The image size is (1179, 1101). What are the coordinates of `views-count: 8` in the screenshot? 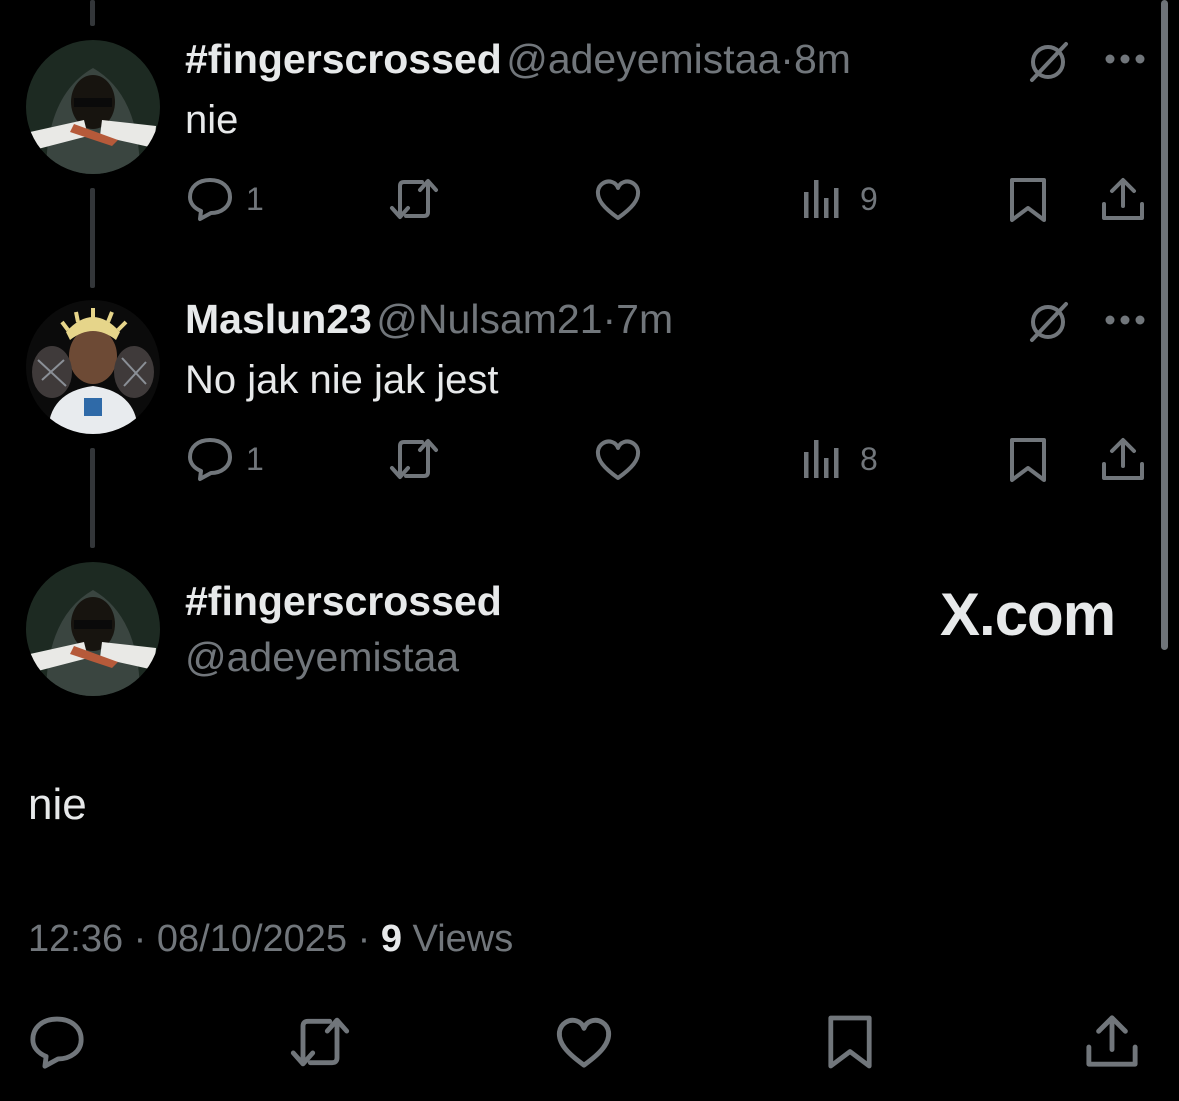 It's located at (869, 458).